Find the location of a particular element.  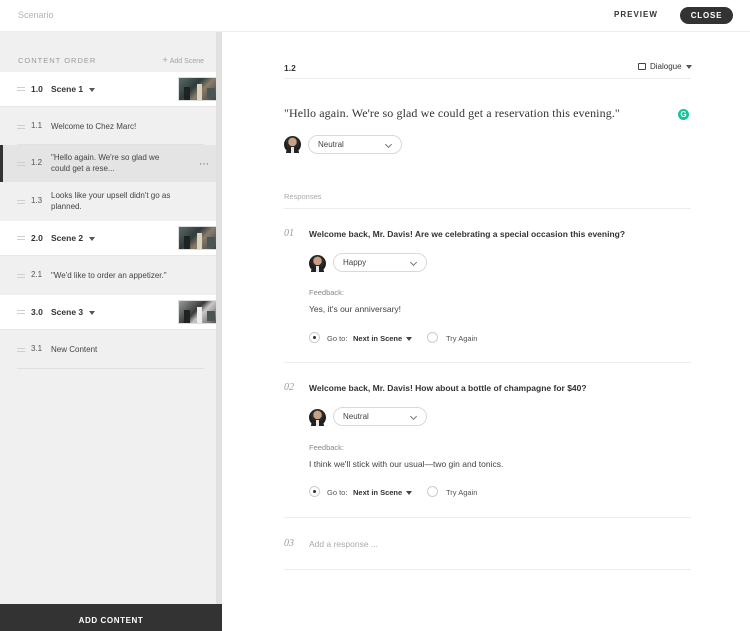

speech-bubble-icon is located at coordinates (642, 66).